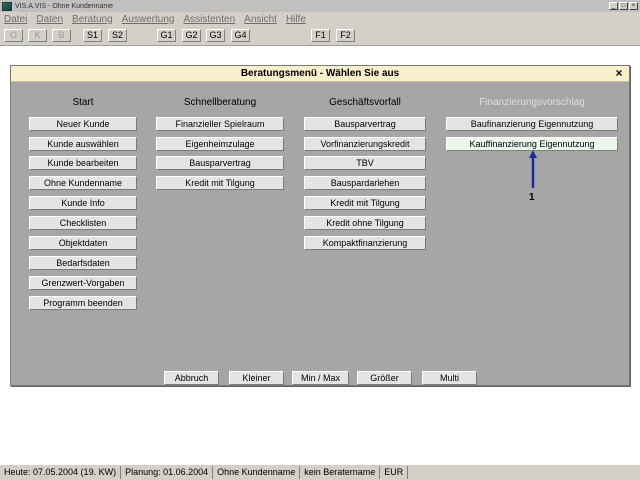 The image size is (640, 480). What do you see at coordinates (83, 243) in the screenshot?
I see `objektdaten-button: Objektdaten` at bounding box center [83, 243].